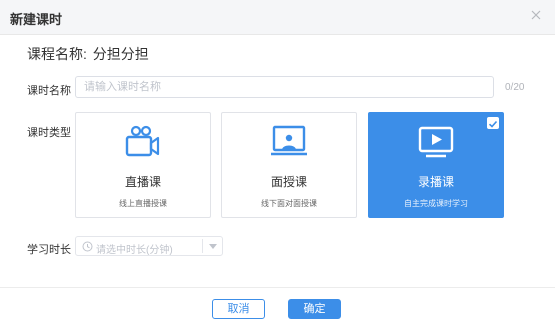 The width and height of the screenshot is (555, 328). What do you see at coordinates (49, 133) in the screenshot?
I see `lesson-type-label: 课时类型` at bounding box center [49, 133].